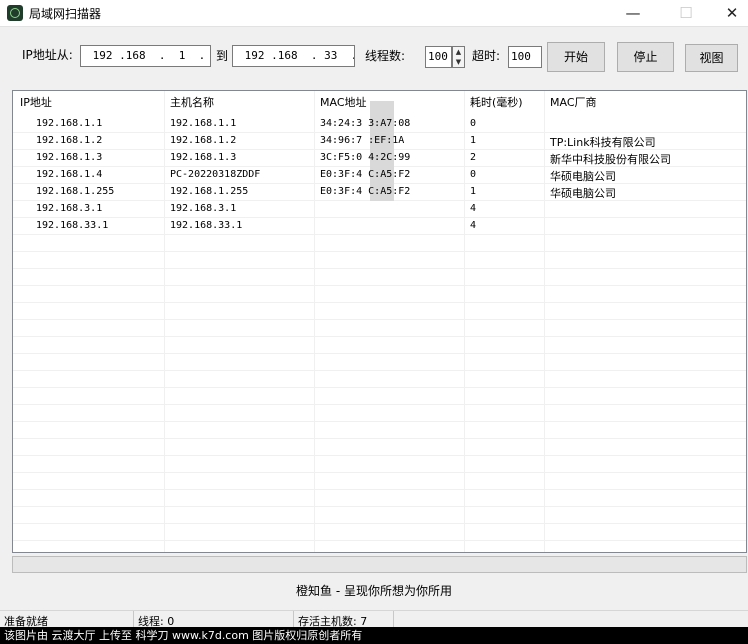 Image resolution: width=748 pixels, height=644 pixels. Describe the element at coordinates (603, 142) in the screenshot. I see `cell-vendor: TP:Link科技有限公司` at that location.